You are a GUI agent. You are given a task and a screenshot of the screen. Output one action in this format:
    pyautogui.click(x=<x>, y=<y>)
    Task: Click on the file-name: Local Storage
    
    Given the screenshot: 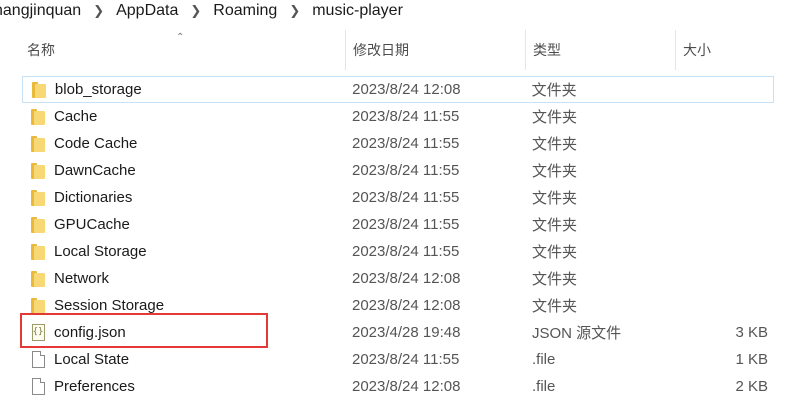 What is the action you would take?
    pyautogui.click(x=100, y=251)
    